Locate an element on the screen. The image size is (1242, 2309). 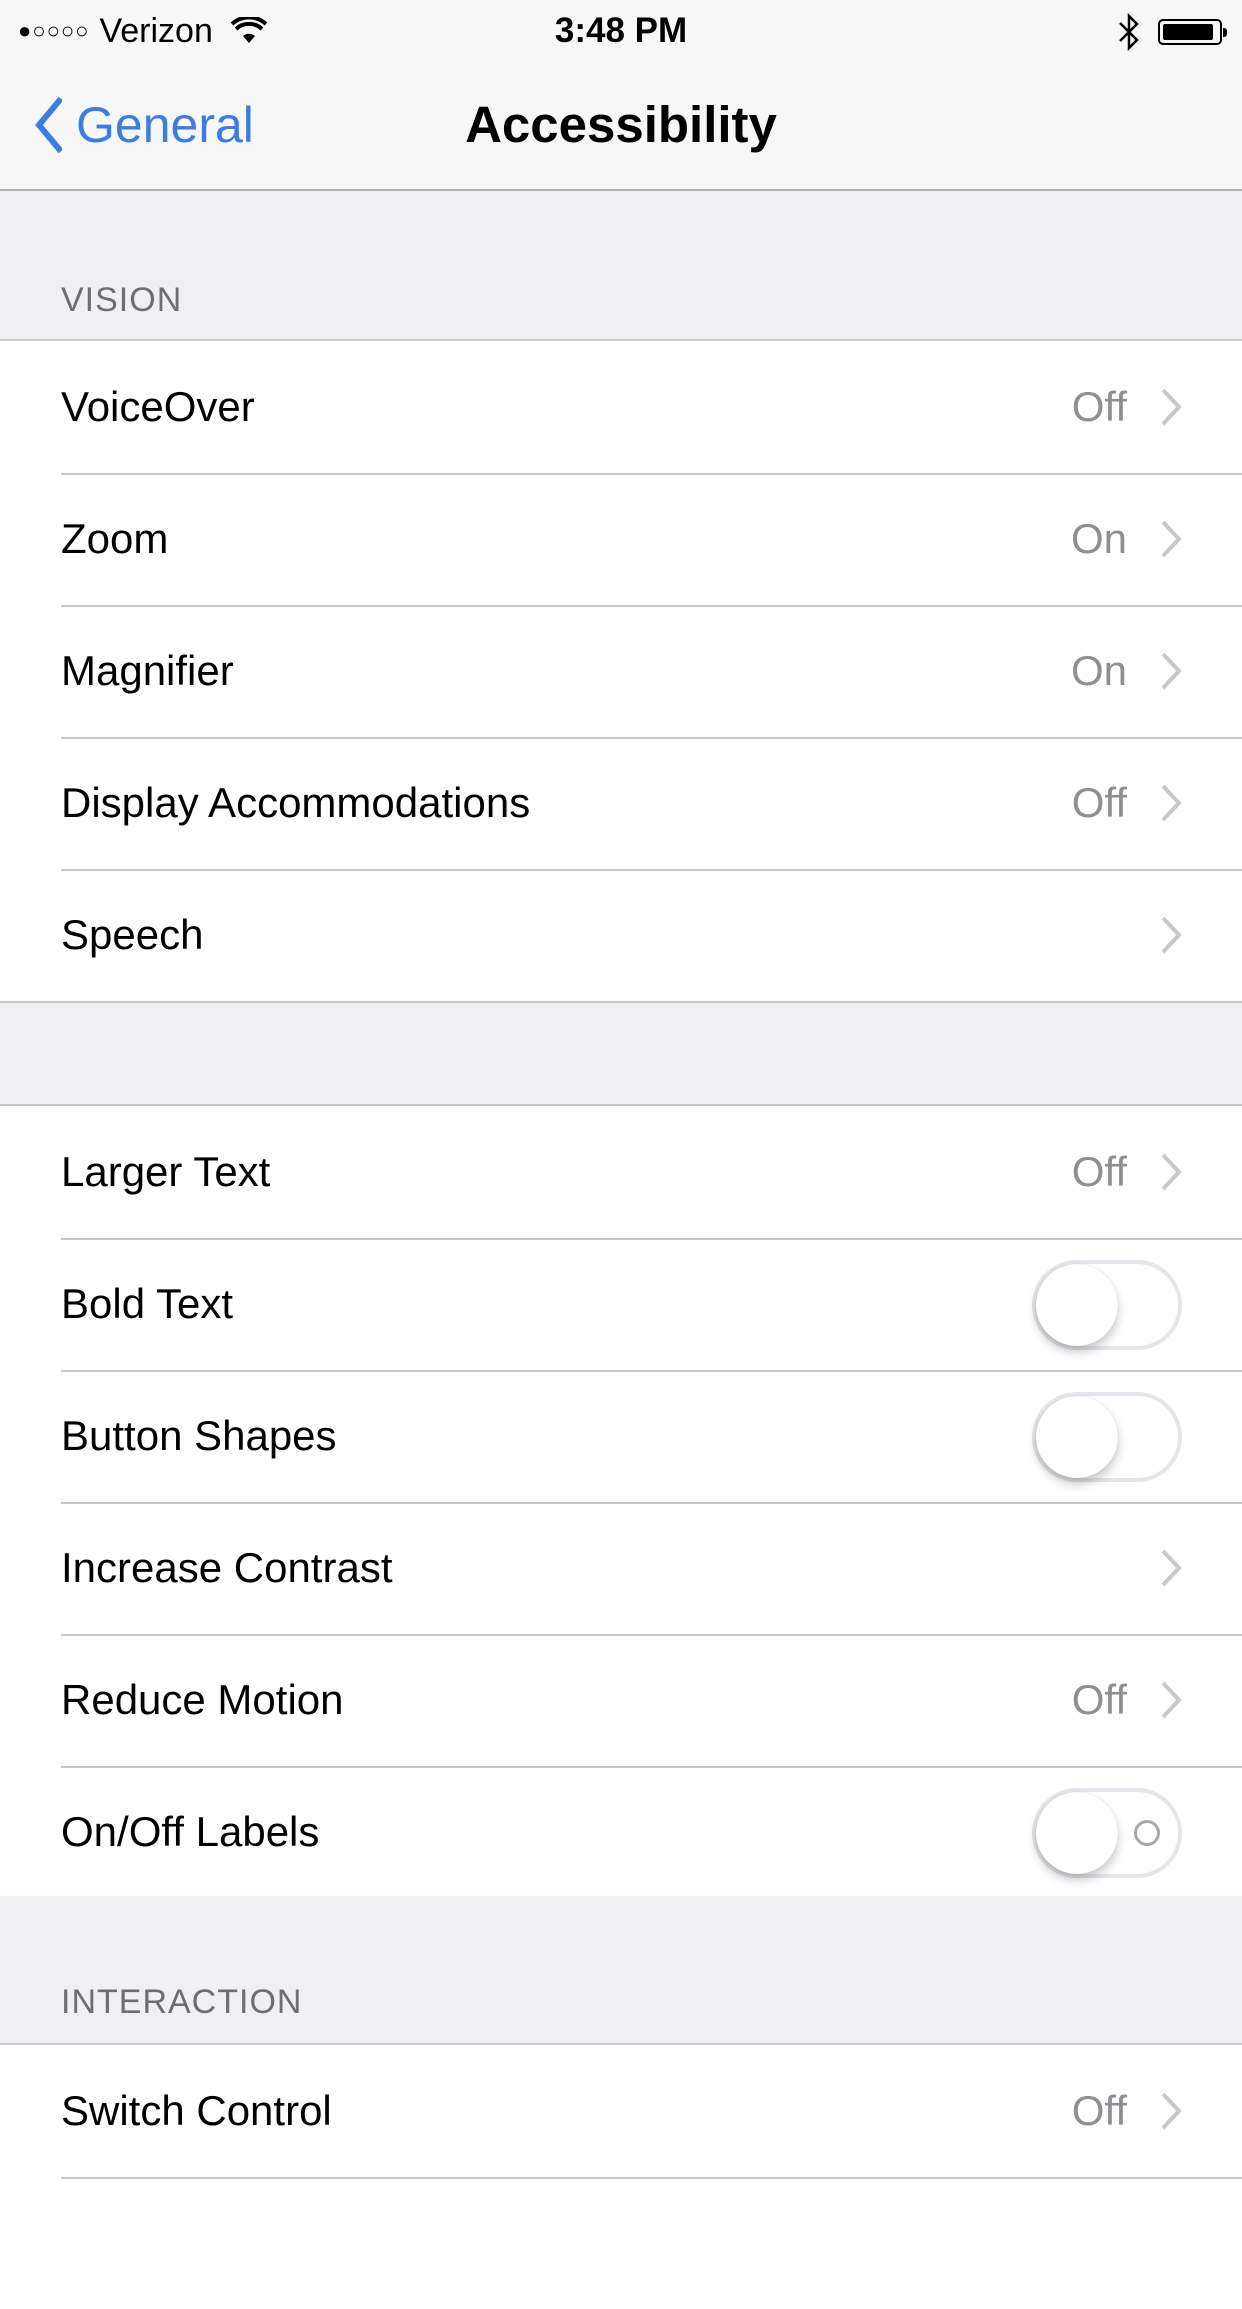
row-display-accommodations: Display Accommodations Off is located at coordinates (621, 803).